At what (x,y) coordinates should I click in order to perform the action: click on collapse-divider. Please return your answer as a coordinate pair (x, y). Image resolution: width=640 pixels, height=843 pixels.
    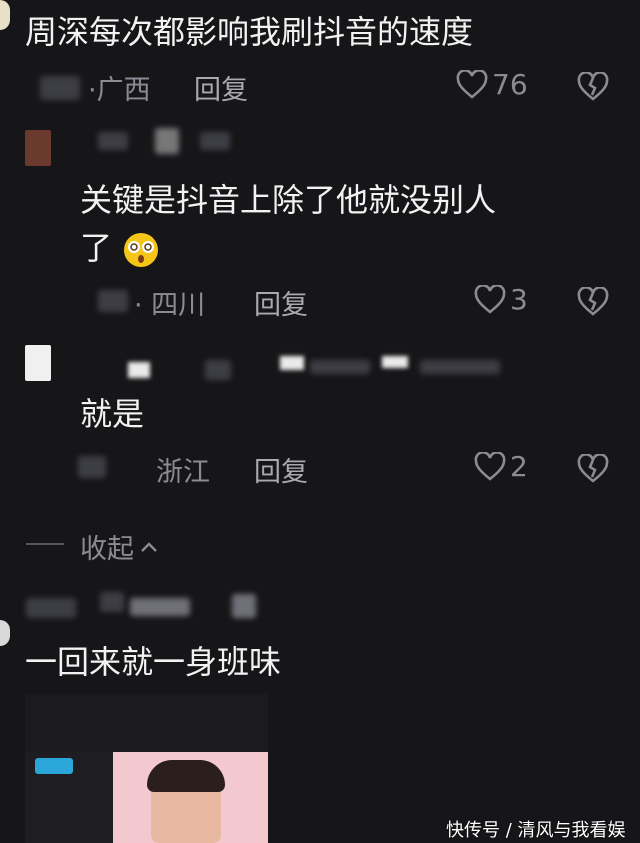
    Looking at the image, I should click on (45, 544).